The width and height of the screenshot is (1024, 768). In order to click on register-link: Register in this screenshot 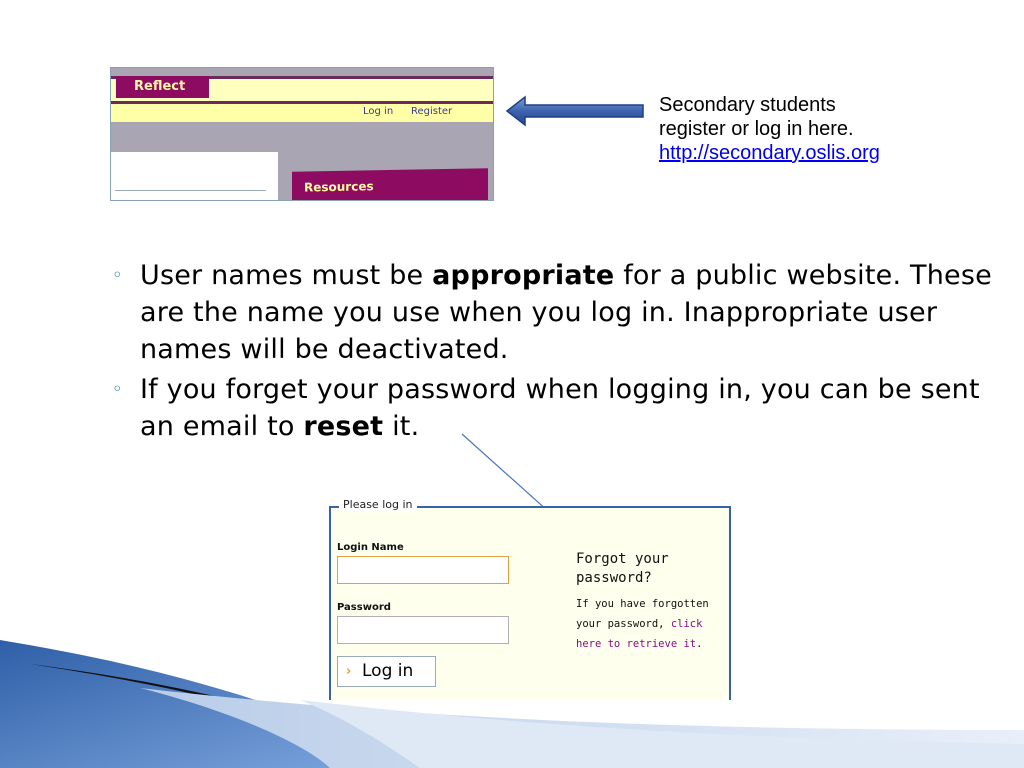, I will do `click(431, 111)`.